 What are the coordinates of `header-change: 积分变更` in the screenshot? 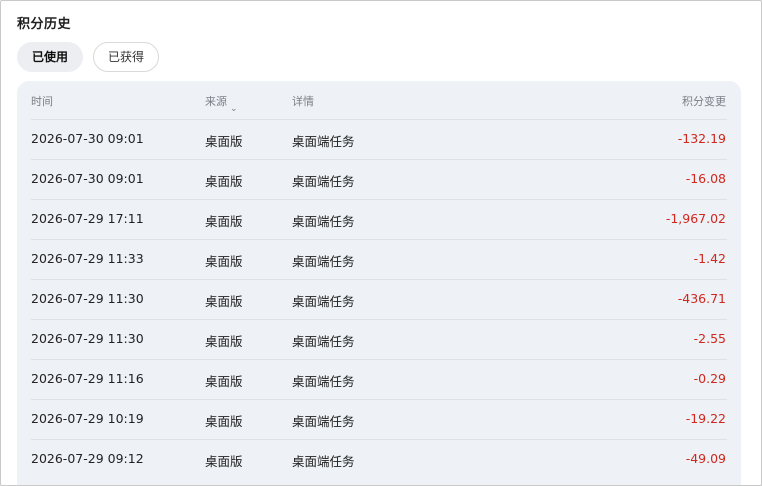 It's located at (704, 101).